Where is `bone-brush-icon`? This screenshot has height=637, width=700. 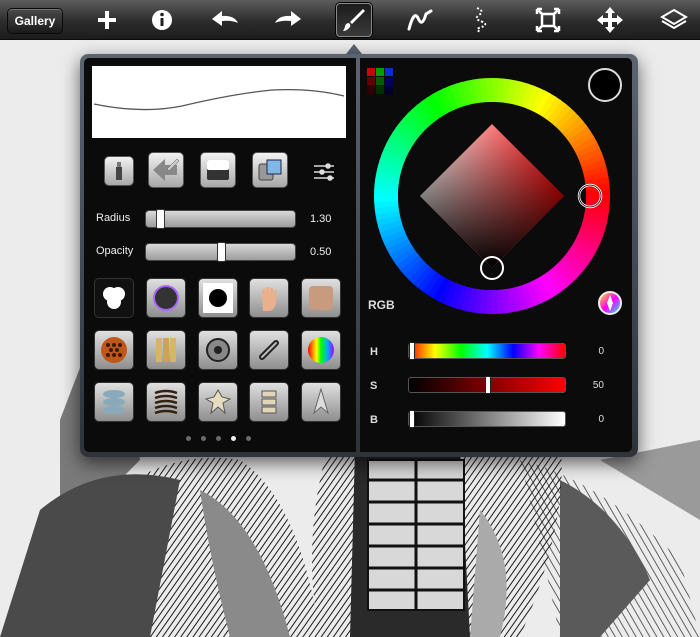
bone-brush-icon is located at coordinates (269, 402).